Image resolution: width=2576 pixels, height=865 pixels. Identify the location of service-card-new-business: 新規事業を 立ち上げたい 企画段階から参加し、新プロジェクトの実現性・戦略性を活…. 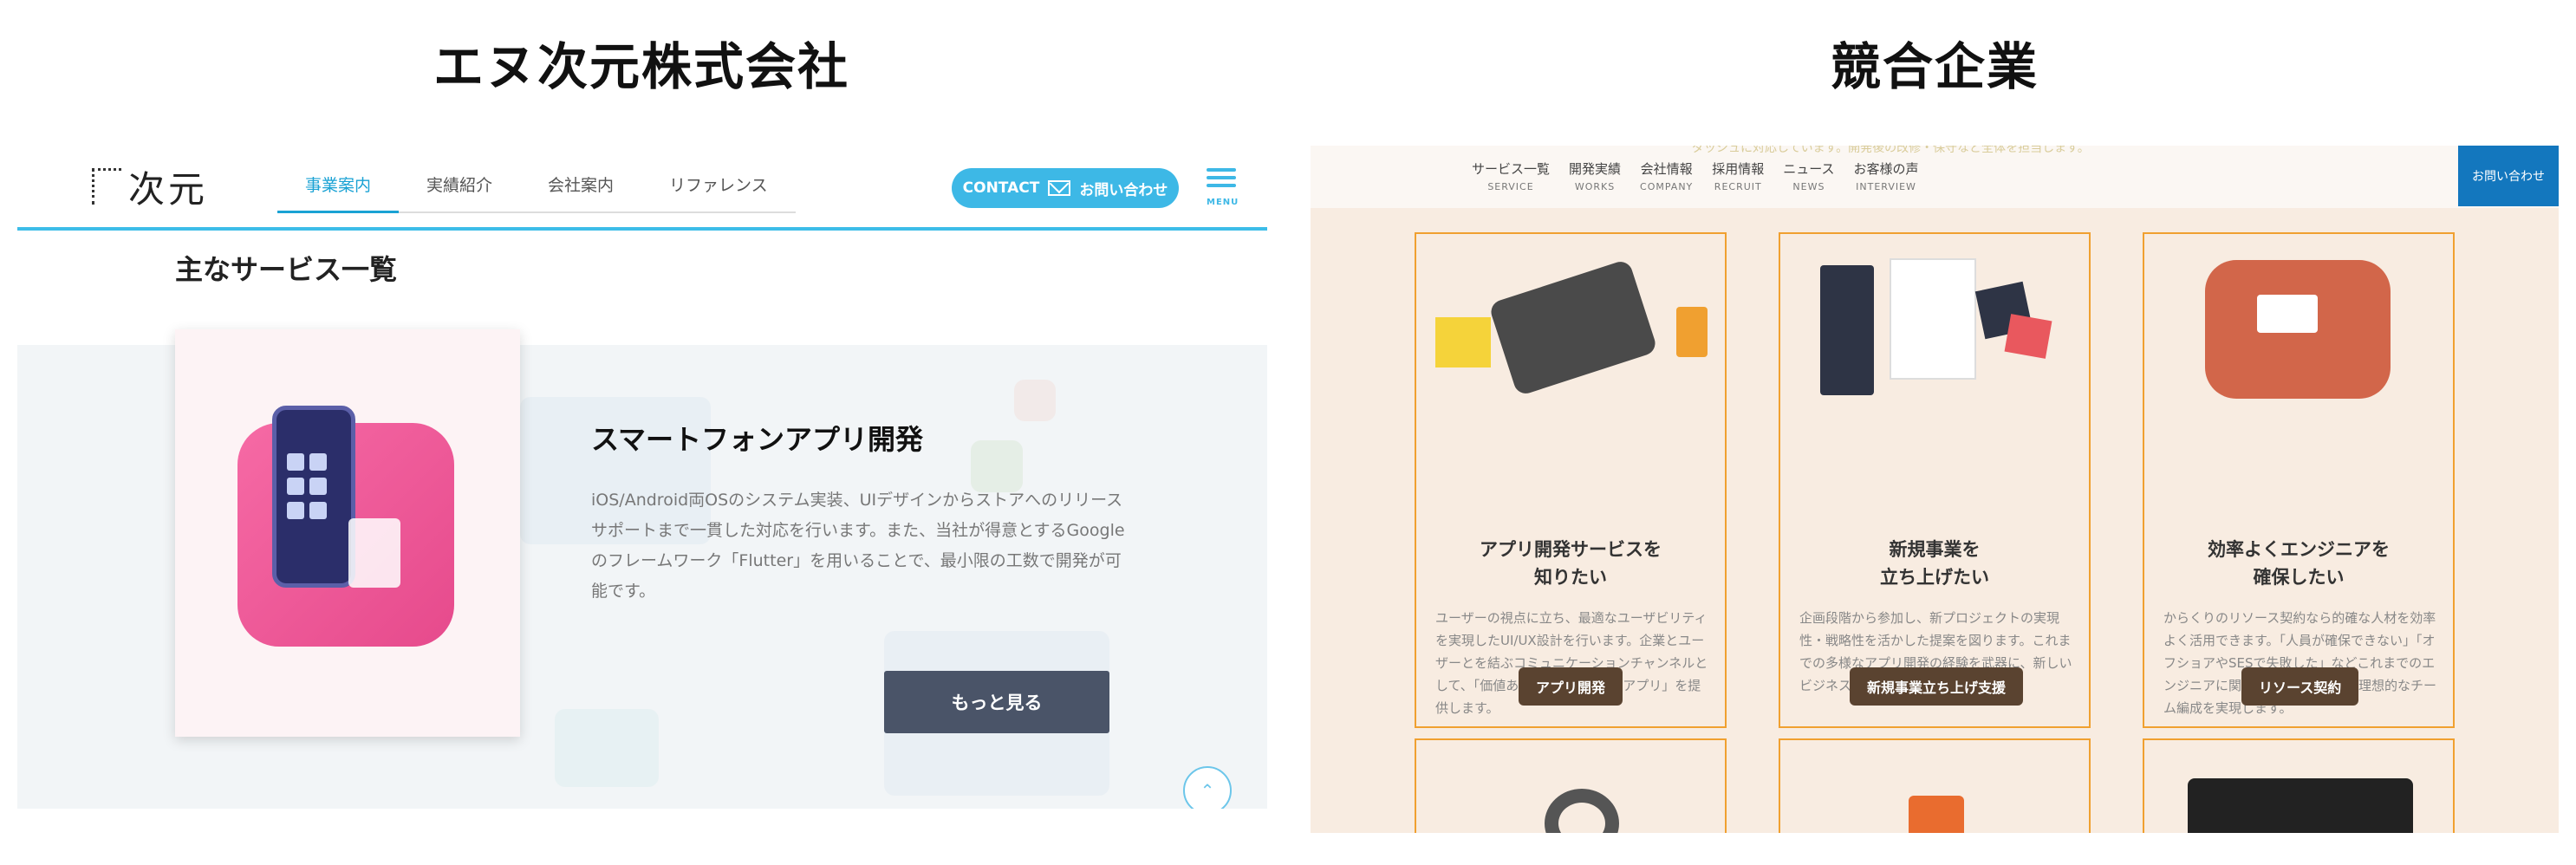
(1935, 480).